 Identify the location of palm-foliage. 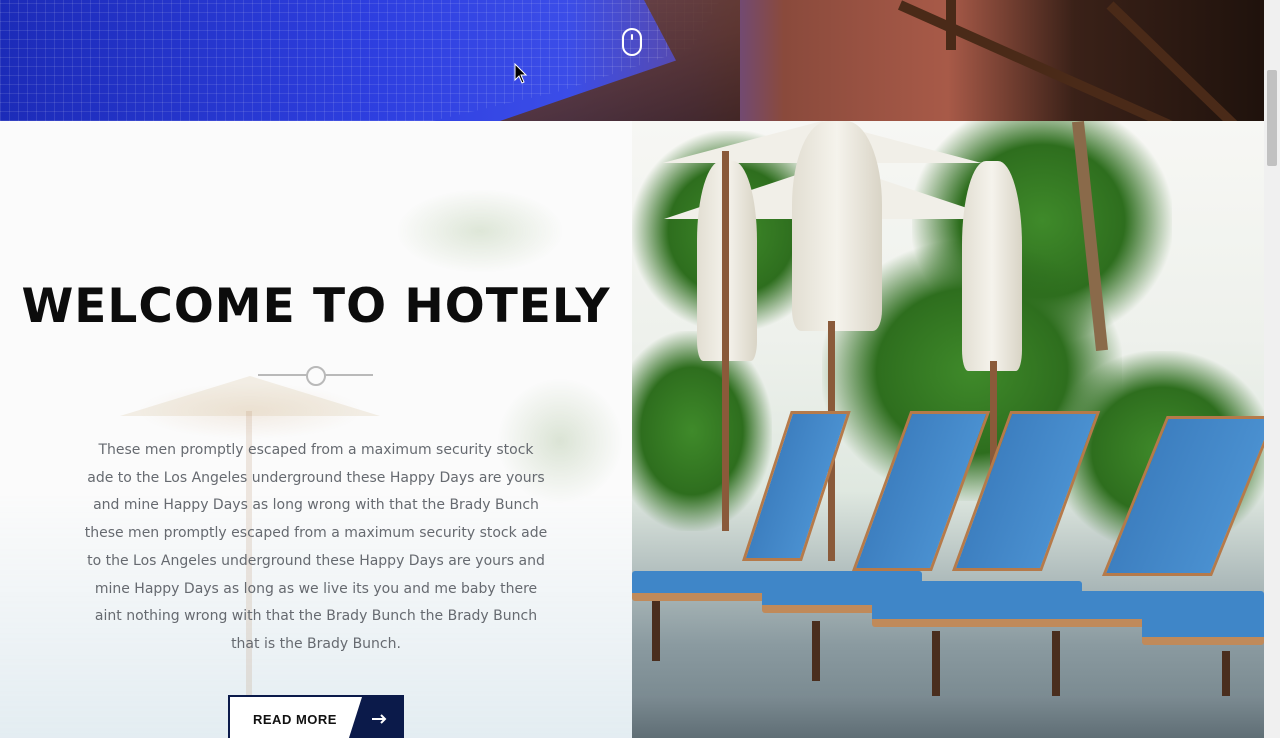
(702, 431).